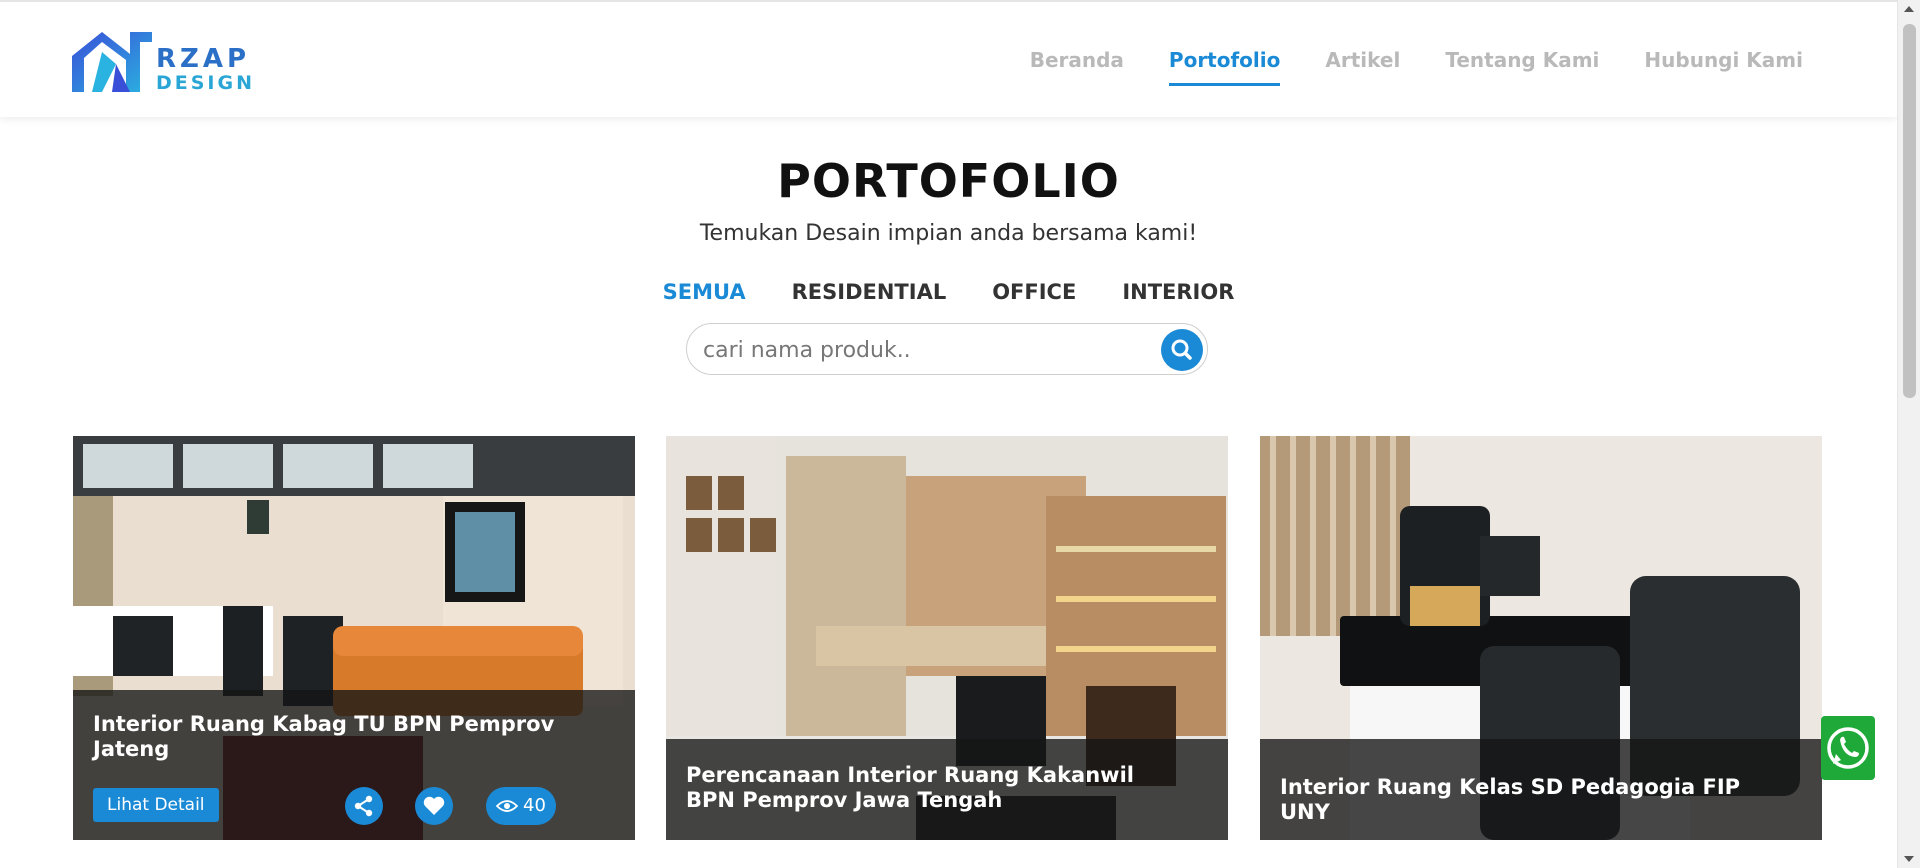 This screenshot has height=868, width=1920. What do you see at coordinates (203, 59) in the screenshot?
I see `brand-line1: RZAP` at bounding box center [203, 59].